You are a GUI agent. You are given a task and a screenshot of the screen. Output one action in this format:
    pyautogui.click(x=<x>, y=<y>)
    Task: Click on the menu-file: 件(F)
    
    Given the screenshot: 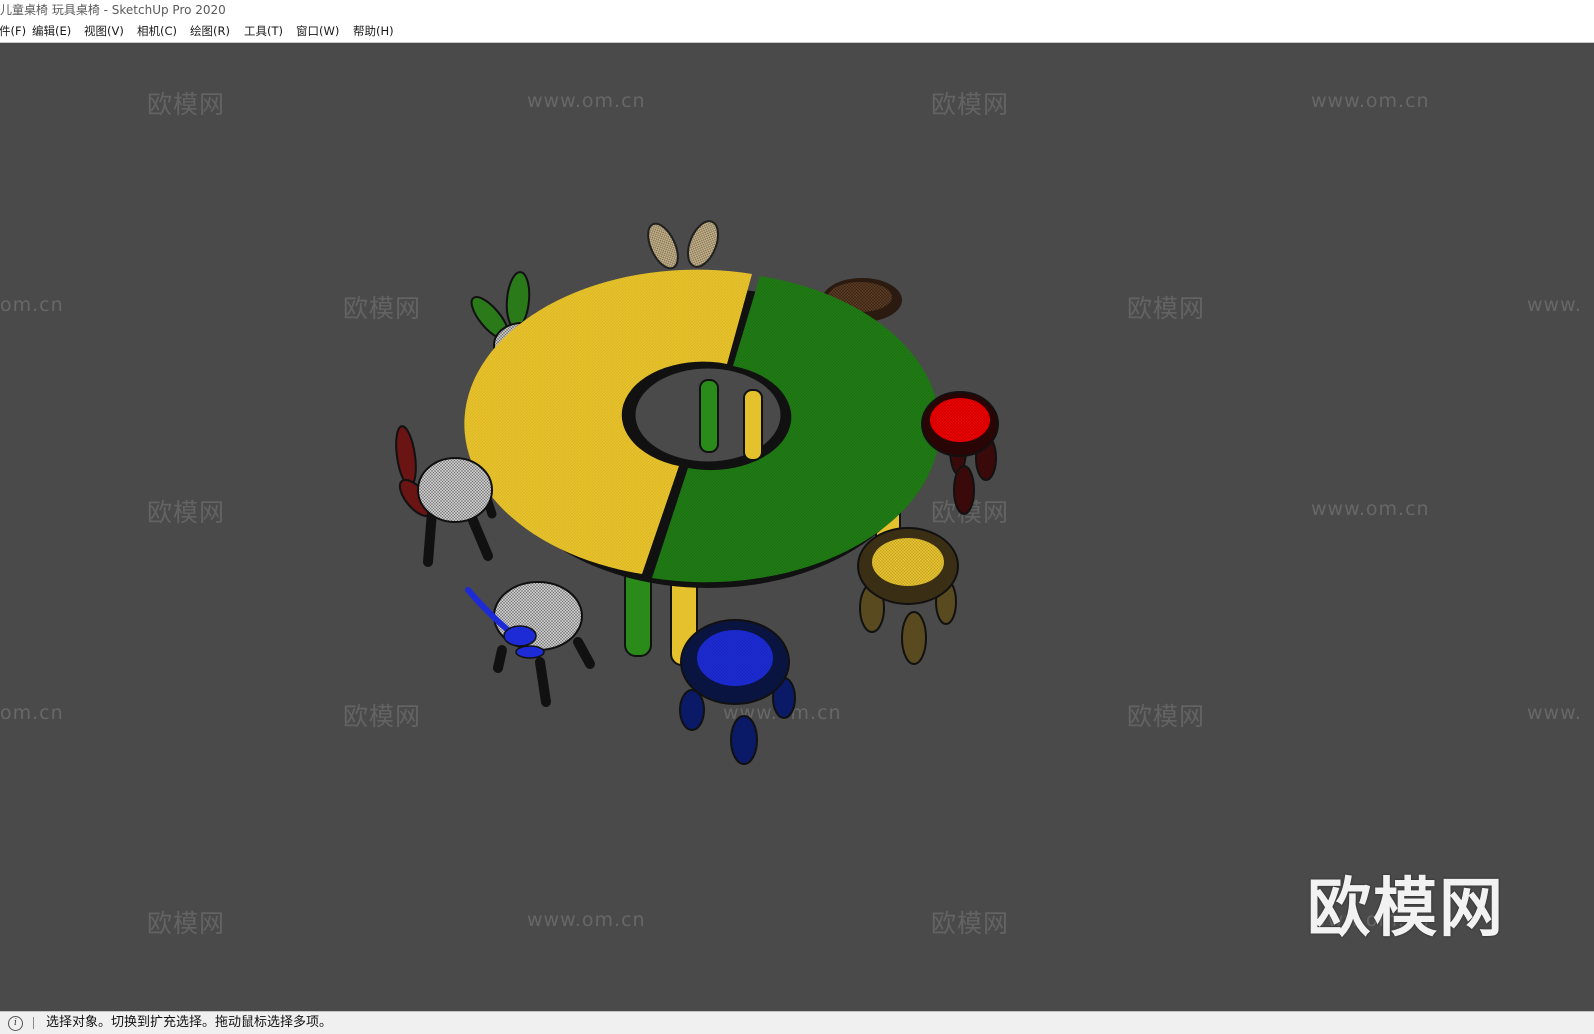 What is the action you would take?
    pyautogui.click(x=14, y=31)
    